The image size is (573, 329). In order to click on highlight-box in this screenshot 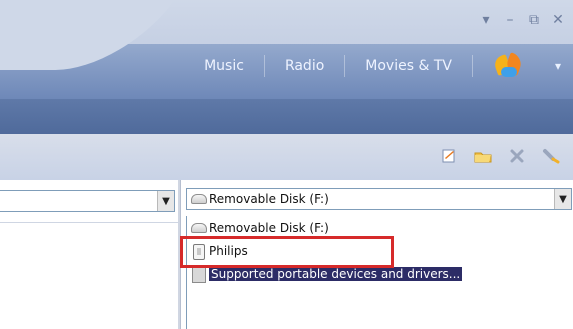, I will do `click(287, 252)`.